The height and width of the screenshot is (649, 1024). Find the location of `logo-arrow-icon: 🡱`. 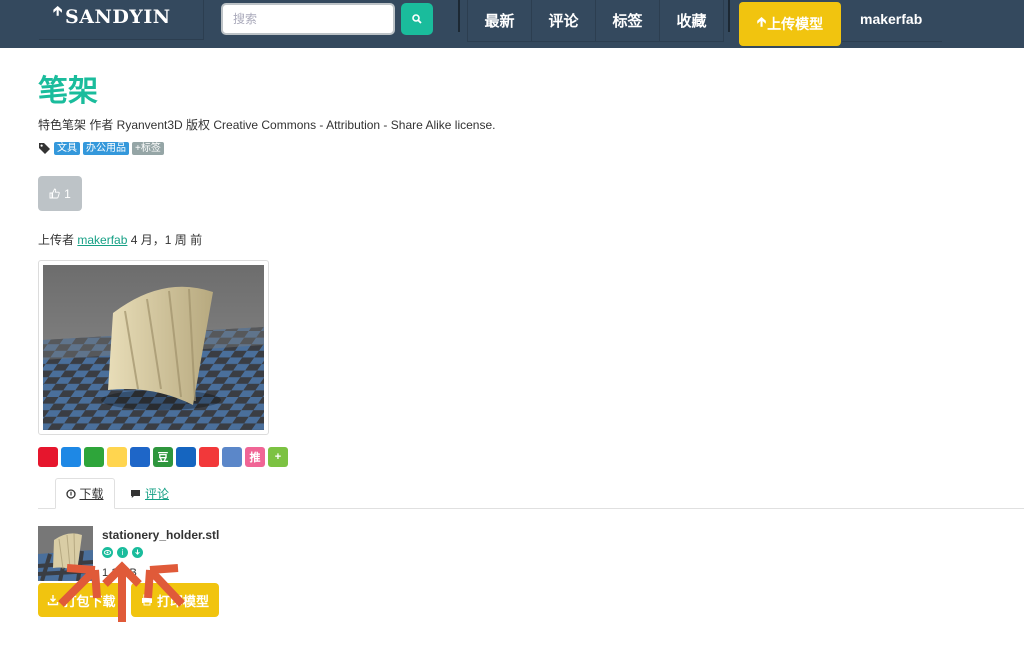

logo-arrow-icon: 🡱 is located at coordinates (58, 11).